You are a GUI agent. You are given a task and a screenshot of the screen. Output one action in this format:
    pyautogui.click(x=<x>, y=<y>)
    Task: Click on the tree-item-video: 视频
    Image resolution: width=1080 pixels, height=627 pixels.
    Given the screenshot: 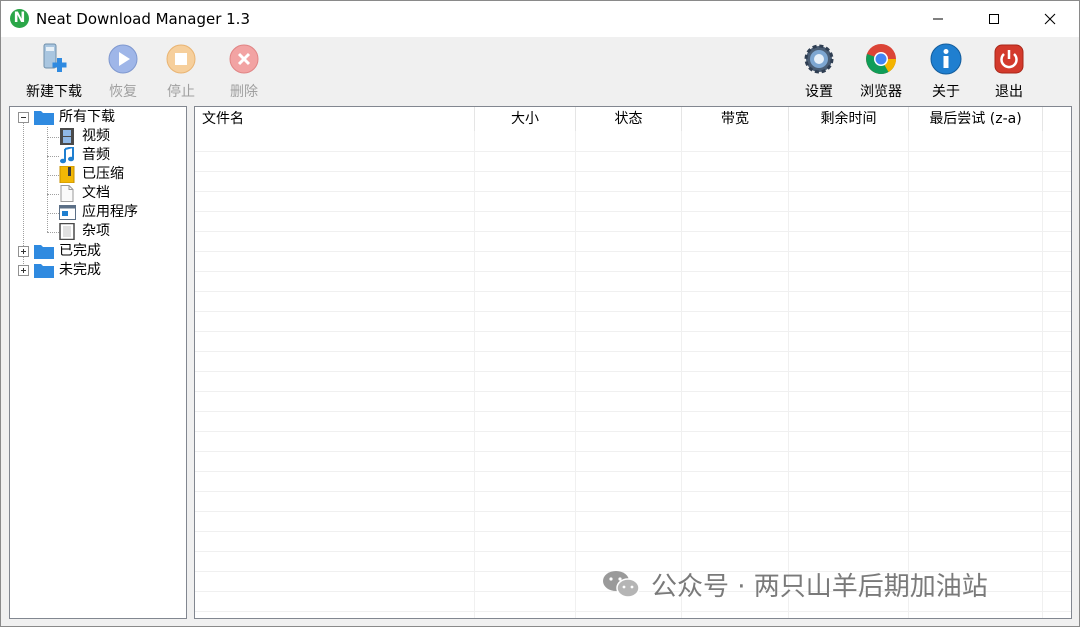 What is the action you would take?
    pyautogui.click(x=97, y=136)
    